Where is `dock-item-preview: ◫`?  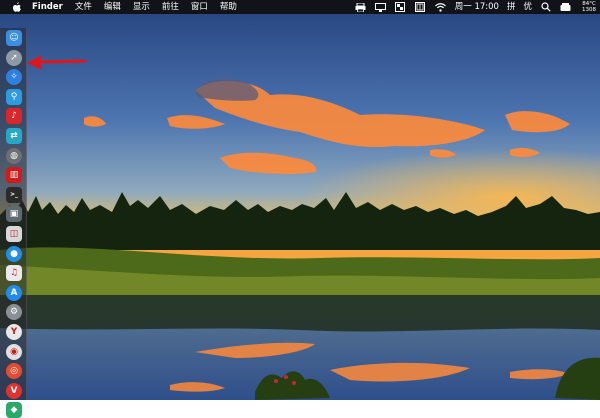 dock-item-preview: ◫ is located at coordinates (14, 234).